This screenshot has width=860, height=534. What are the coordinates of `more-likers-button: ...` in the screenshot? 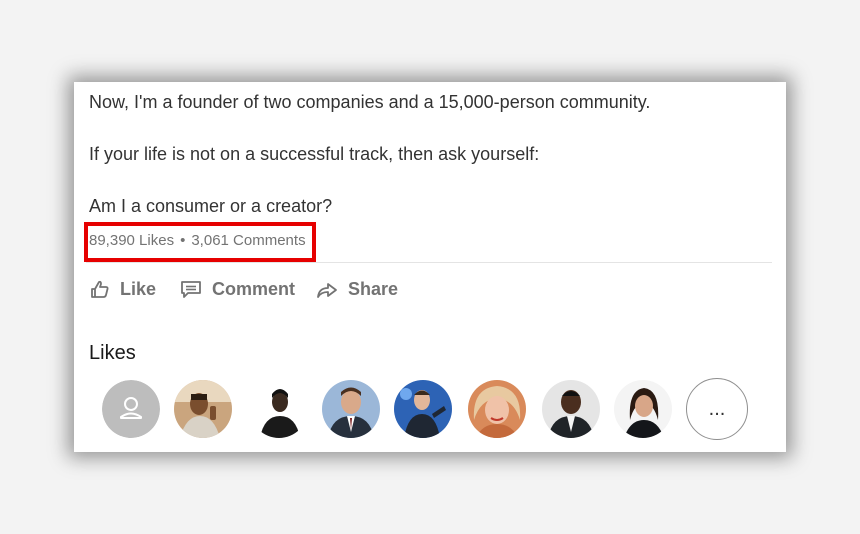 It's located at (717, 409).